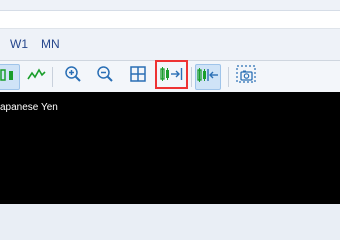 The height and width of the screenshot is (240, 340). I want to click on line-chart-button, so click(36, 76).